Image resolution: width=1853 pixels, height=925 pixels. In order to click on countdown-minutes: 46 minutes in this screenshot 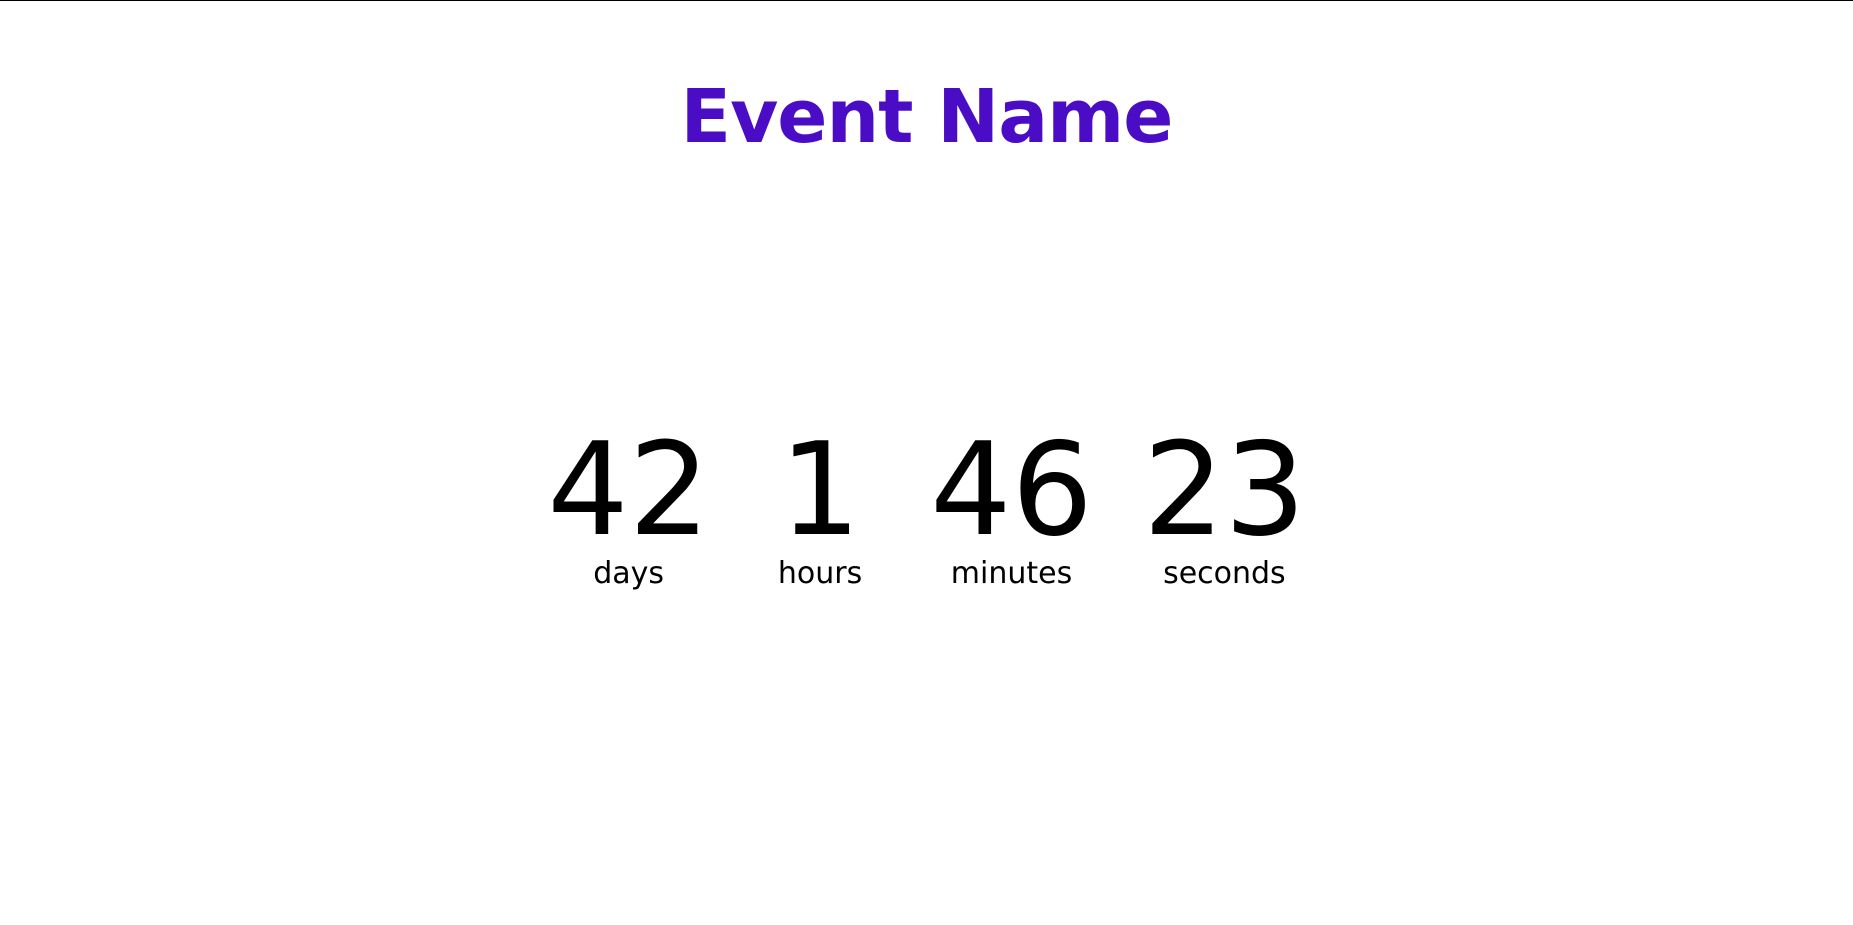, I will do `click(1011, 509)`.